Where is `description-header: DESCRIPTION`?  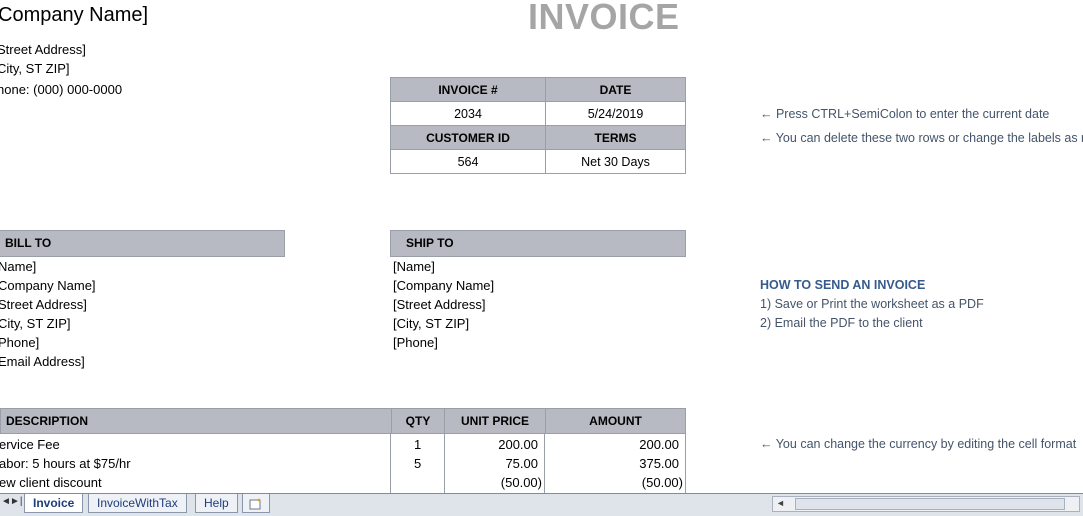 description-header: DESCRIPTION is located at coordinates (196, 421).